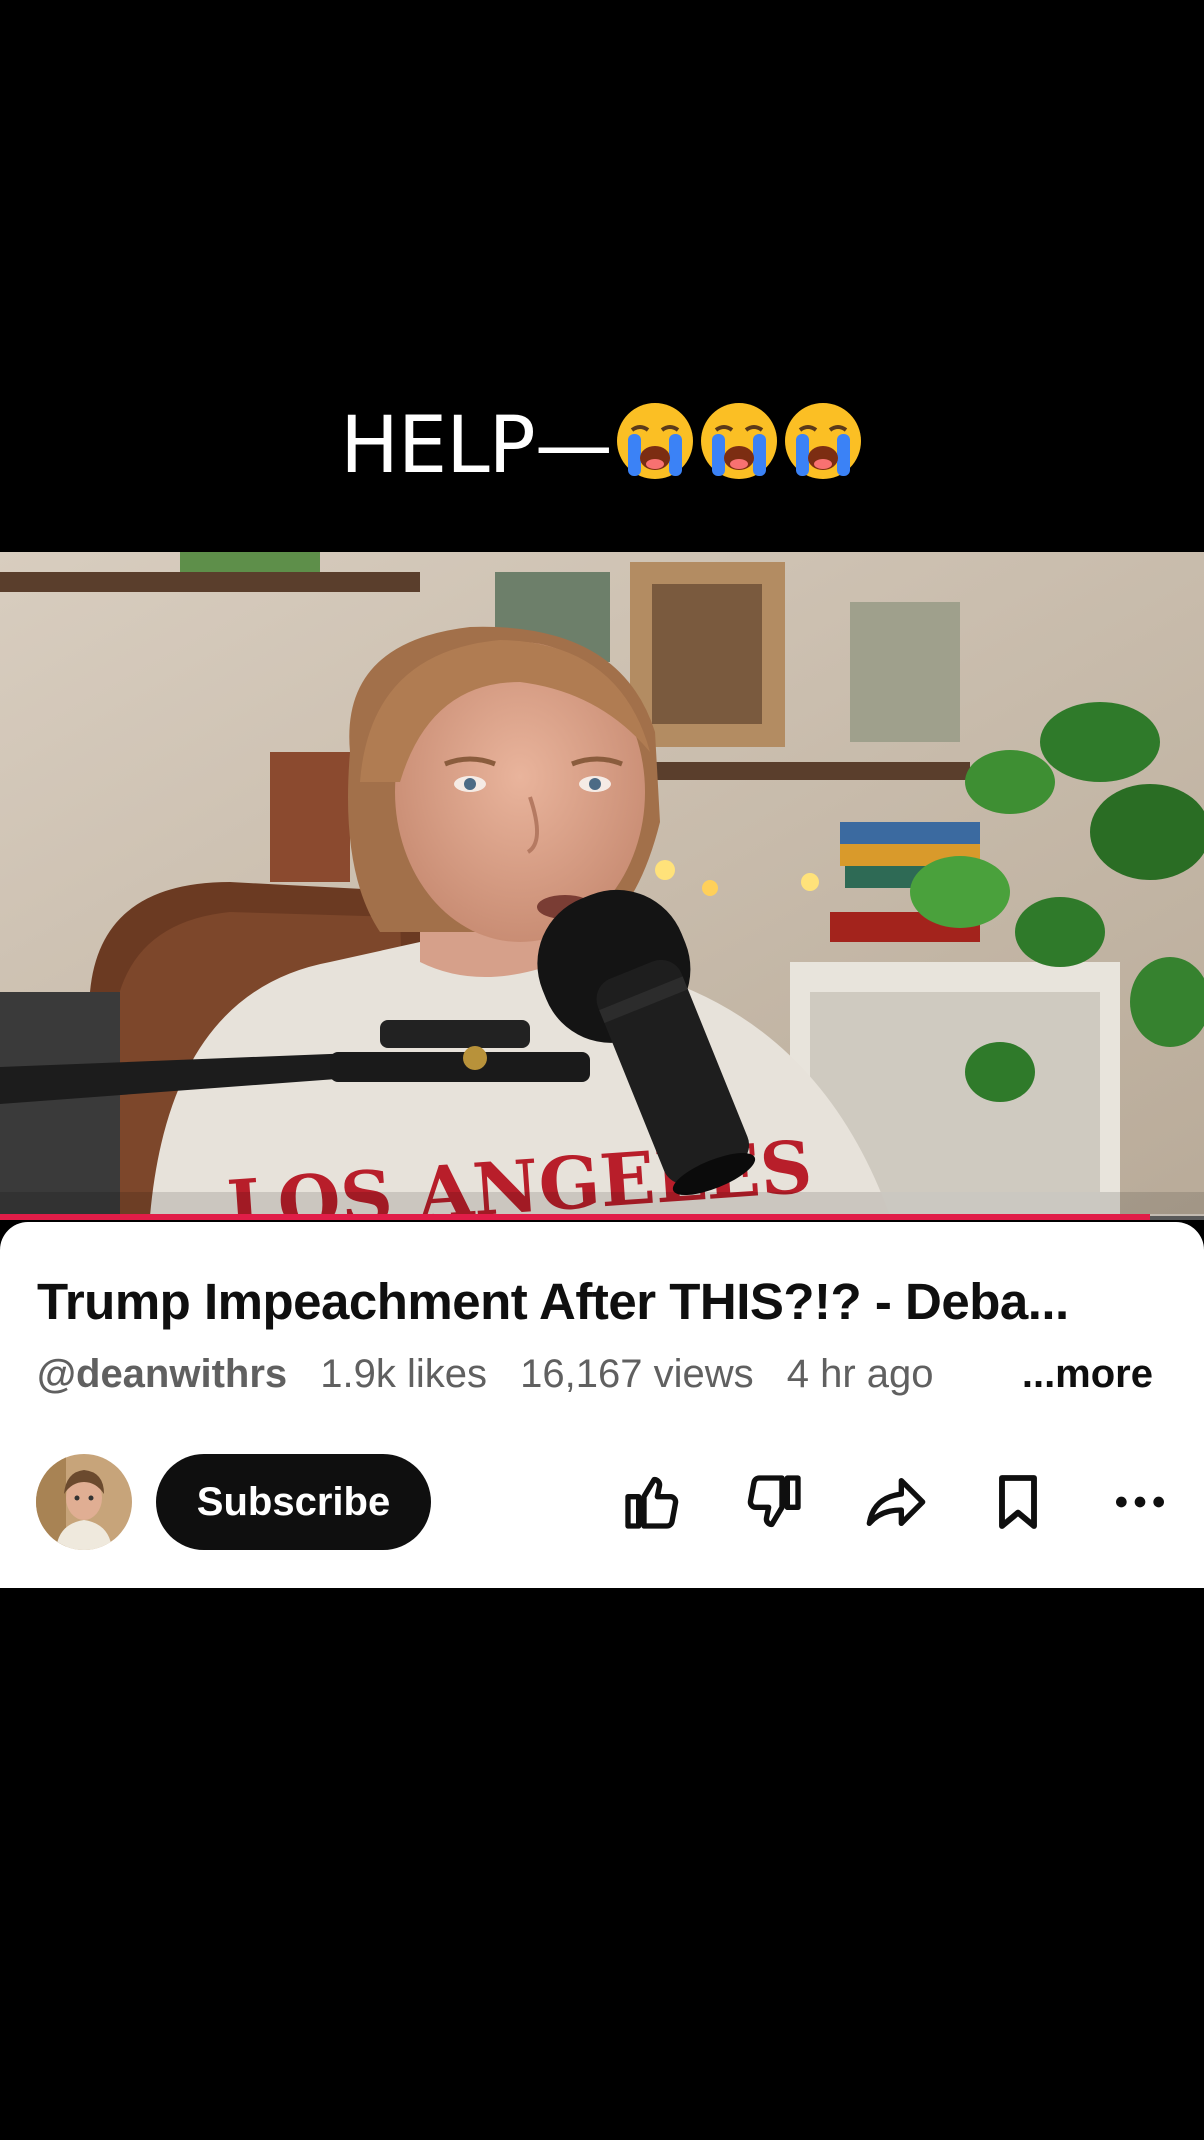 The image size is (1204, 2140). I want to click on video-progress-bar, so click(602, 1217).